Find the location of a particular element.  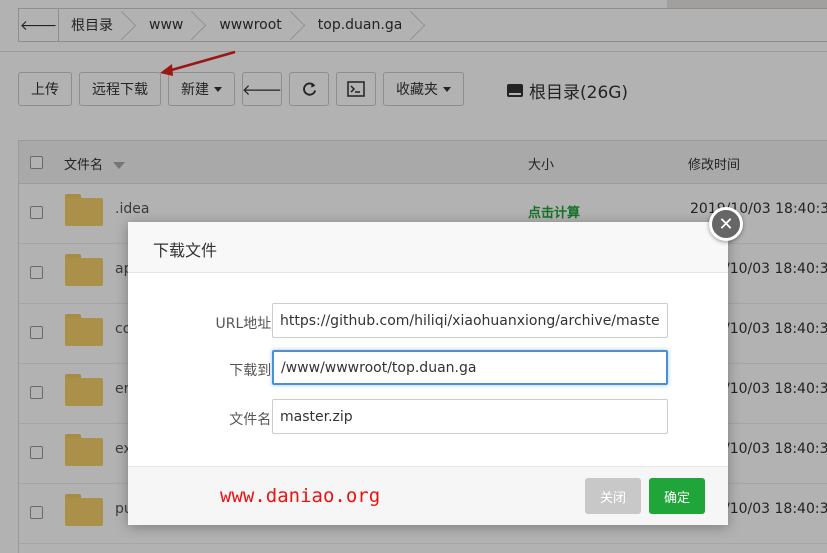

dialog-close-button: ✕ is located at coordinates (726, 224).